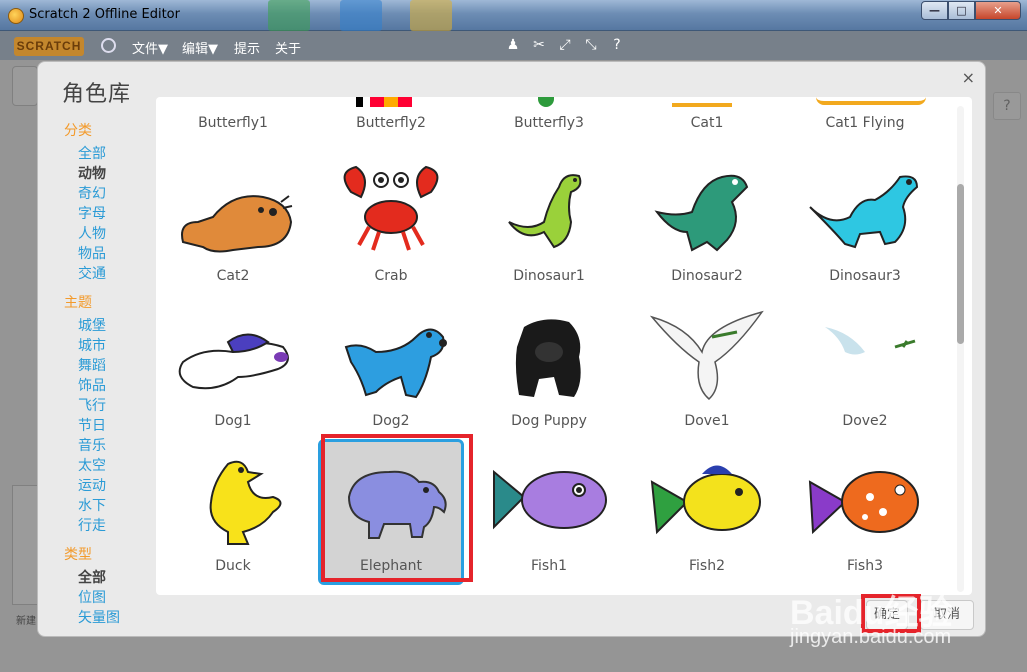 Image resolution: width=1027 pixels, height=672 pixels. Describe the element at coordinates (233, 123) in the screenshot. I see `sprite-label: Butterfly1` at that location.